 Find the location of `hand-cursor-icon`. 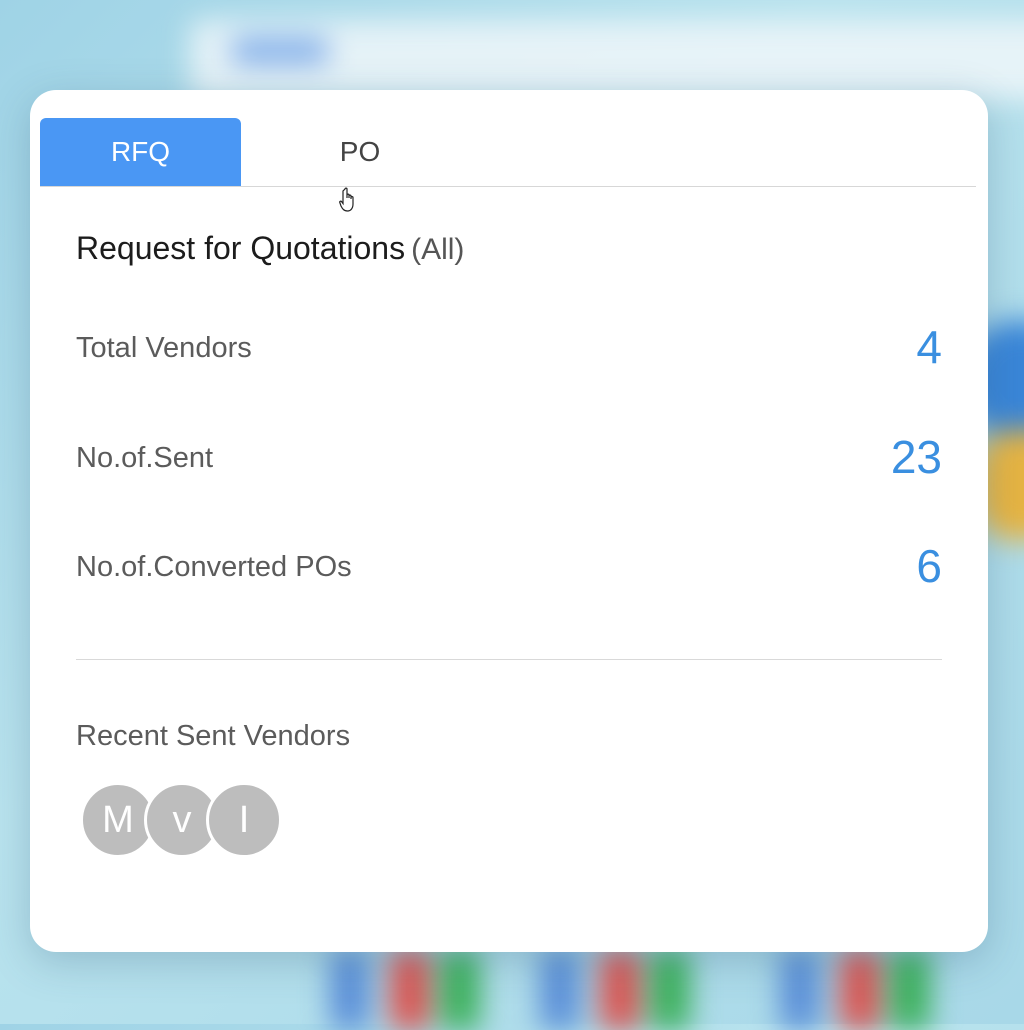

hand-cursor-icon is located at coordinates (346, 199).